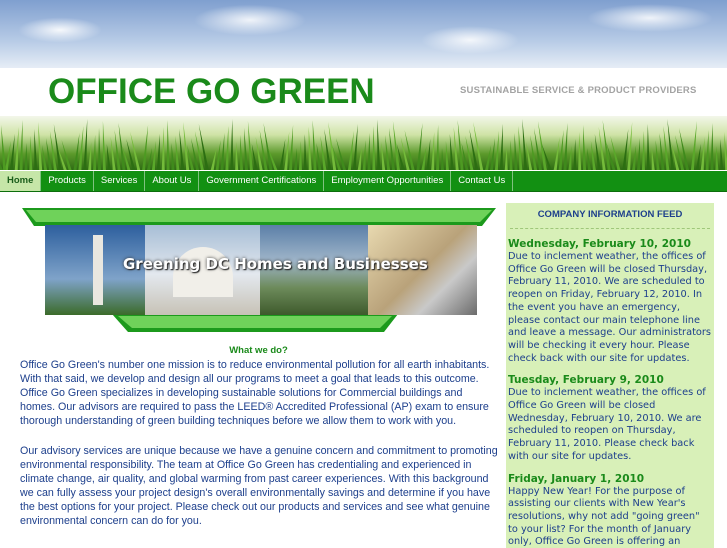  What do you see at coordinates (599, 244) in the screenshot?
I see `feed-entry-date: Wednesday, February 10, 2010` at bounding box center [599, 244].